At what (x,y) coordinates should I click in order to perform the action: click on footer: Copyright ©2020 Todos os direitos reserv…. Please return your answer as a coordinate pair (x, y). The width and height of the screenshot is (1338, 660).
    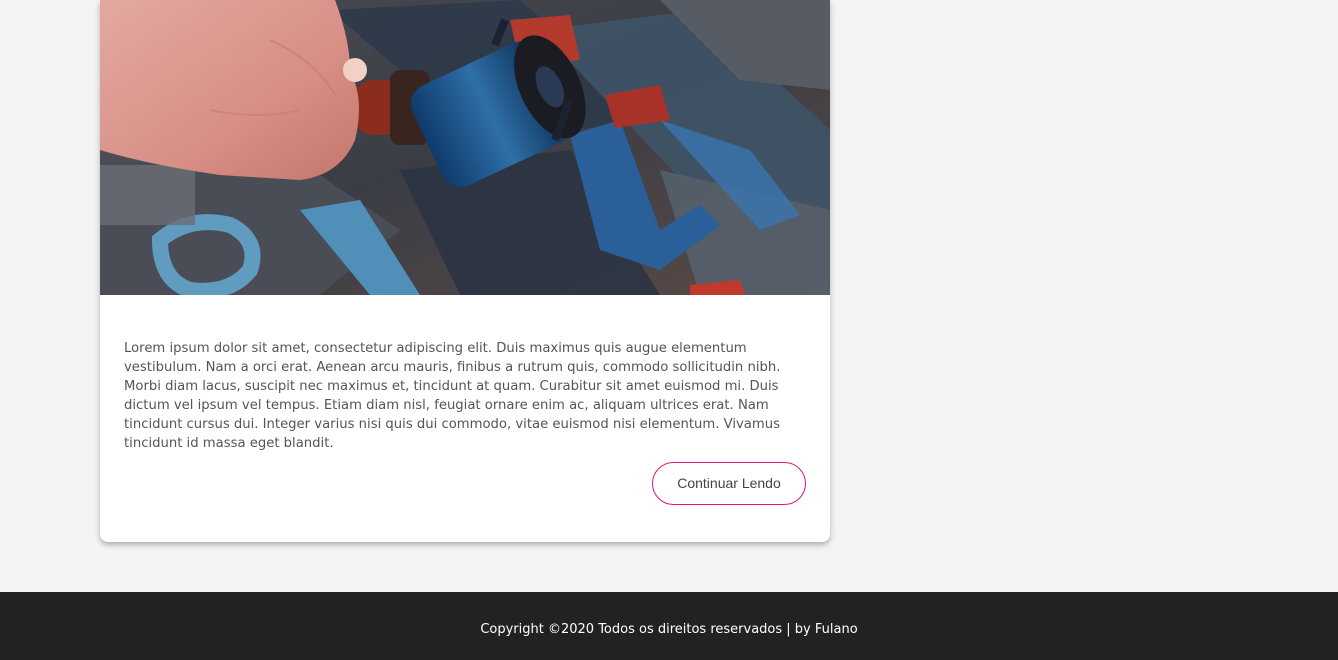
    Looking at the image, I should click on (669, 626).